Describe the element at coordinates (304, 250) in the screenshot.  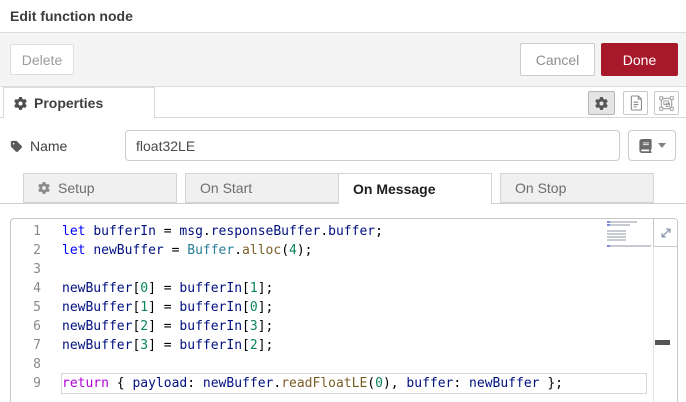
I see `code-token: );` at that location.